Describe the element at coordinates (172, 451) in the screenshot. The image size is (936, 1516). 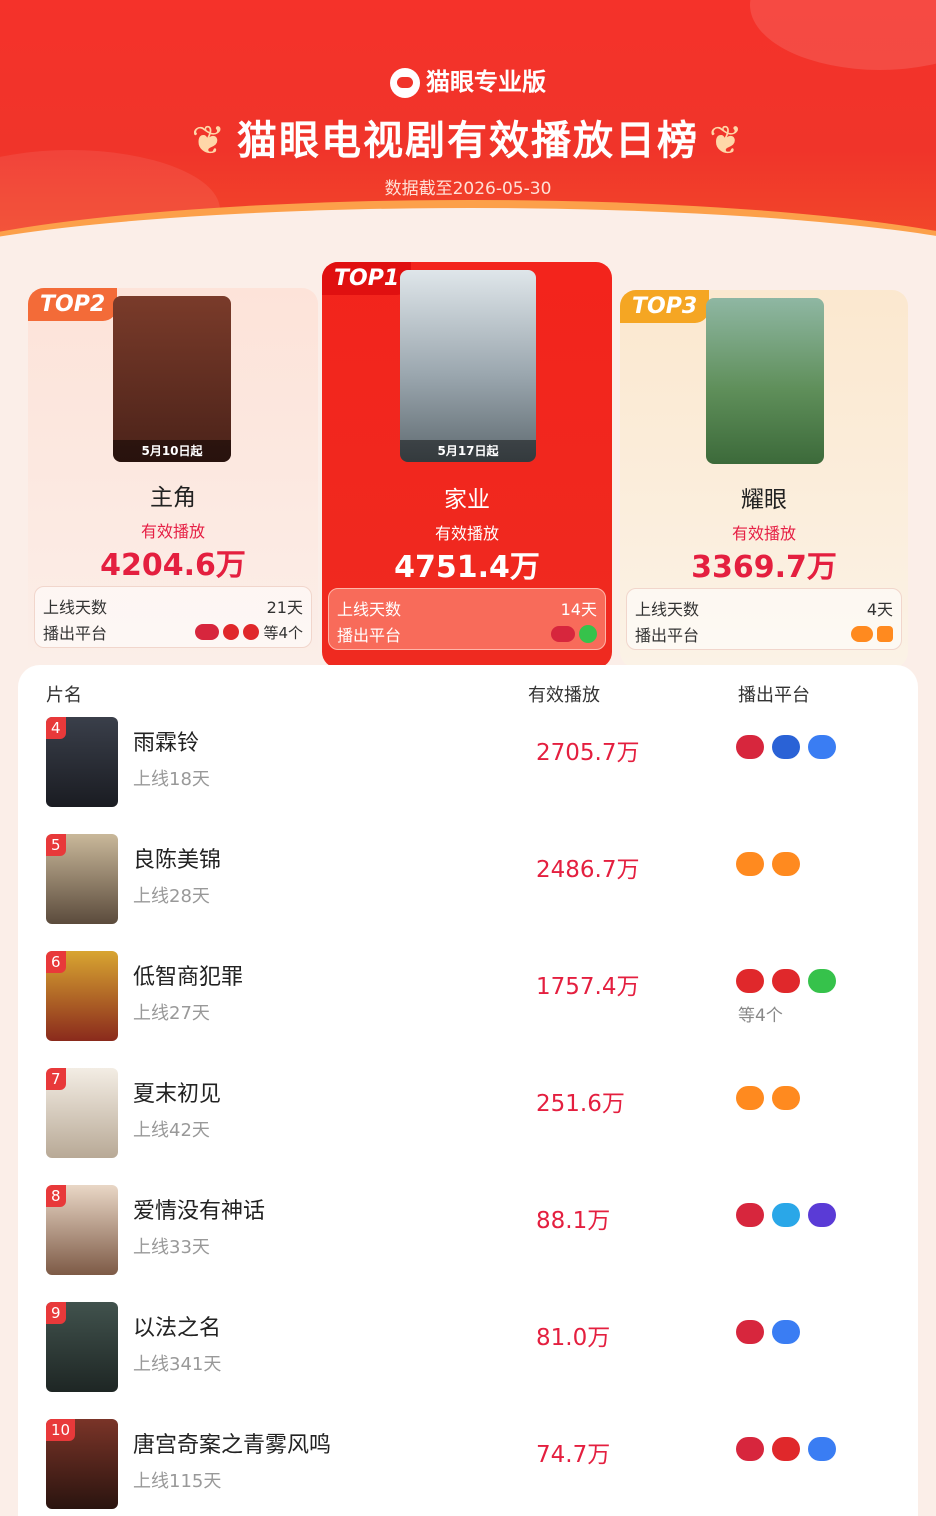
I see `poster-caption: 5月10日起` at that location.